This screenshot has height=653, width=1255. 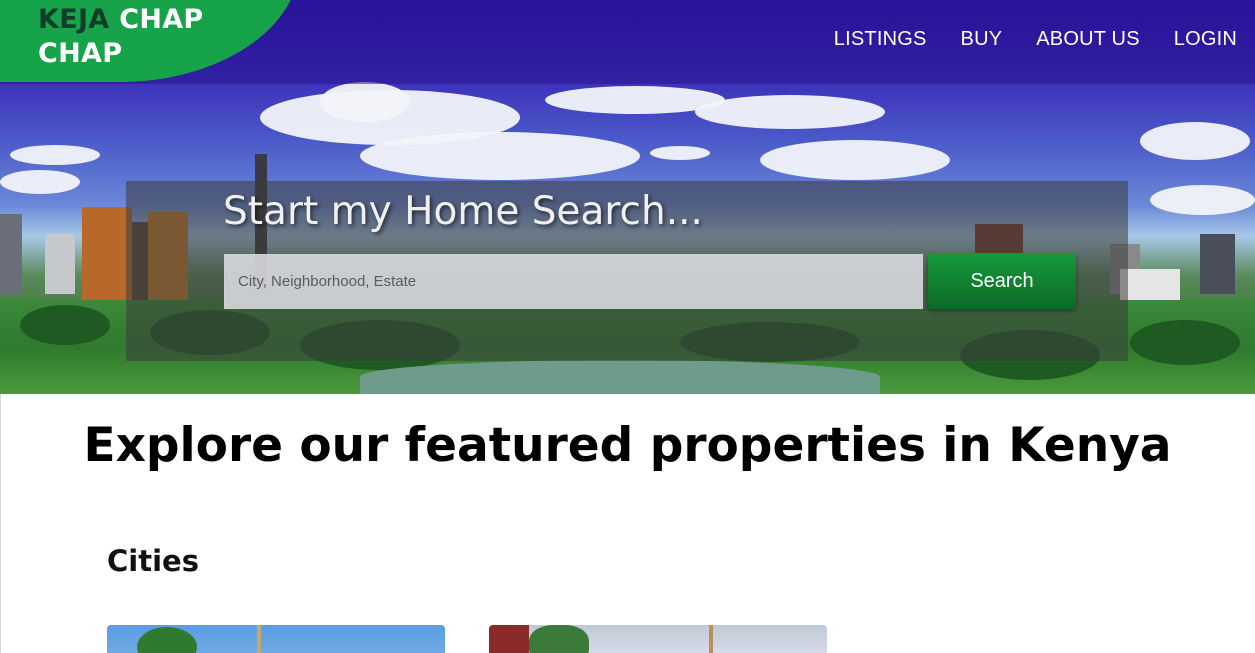 What do you see at coordinates (982, 39) in the screenshot?
I see `nav-buy: BUY` at bounding box center [982, 39].